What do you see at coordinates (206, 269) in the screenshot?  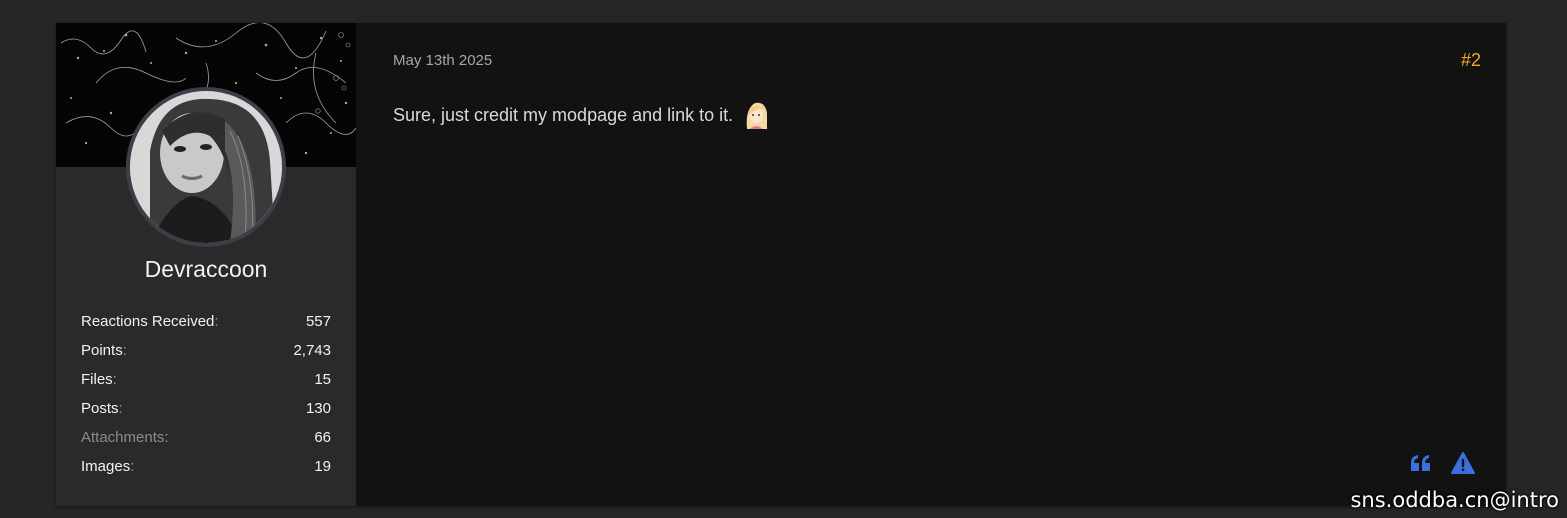 I see `username: Devraccoon` at bounding box center [206, 269].